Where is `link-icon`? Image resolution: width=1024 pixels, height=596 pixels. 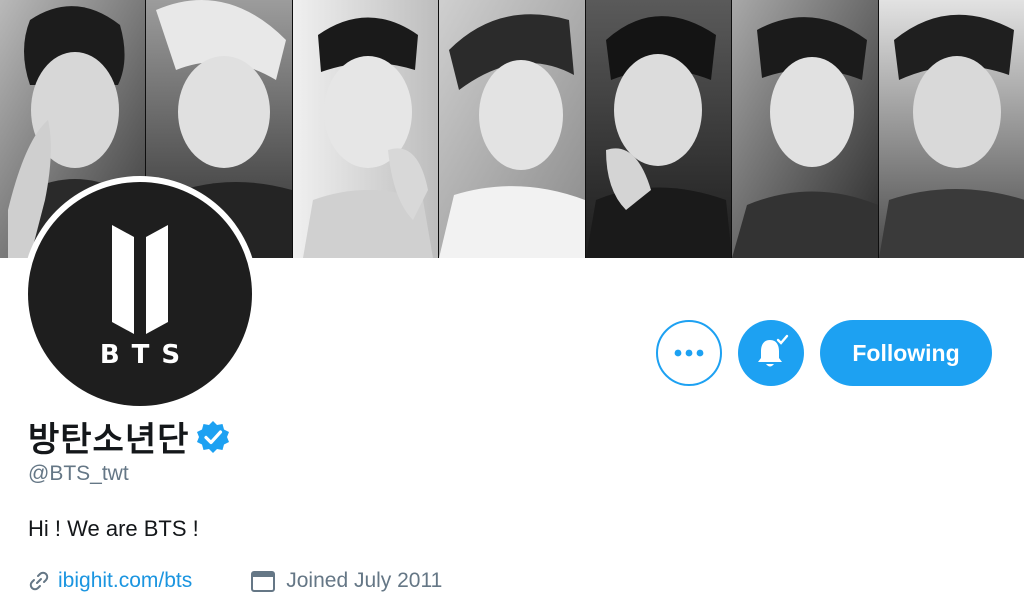 link-icon is located at coordinates (39, 581).